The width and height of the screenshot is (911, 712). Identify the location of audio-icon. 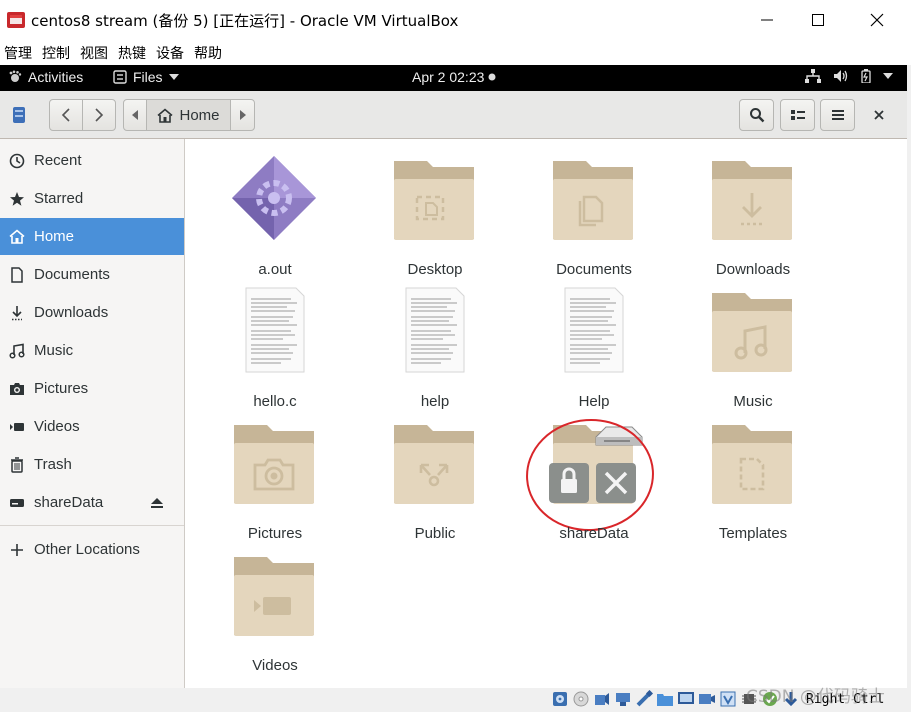
(602, 699).